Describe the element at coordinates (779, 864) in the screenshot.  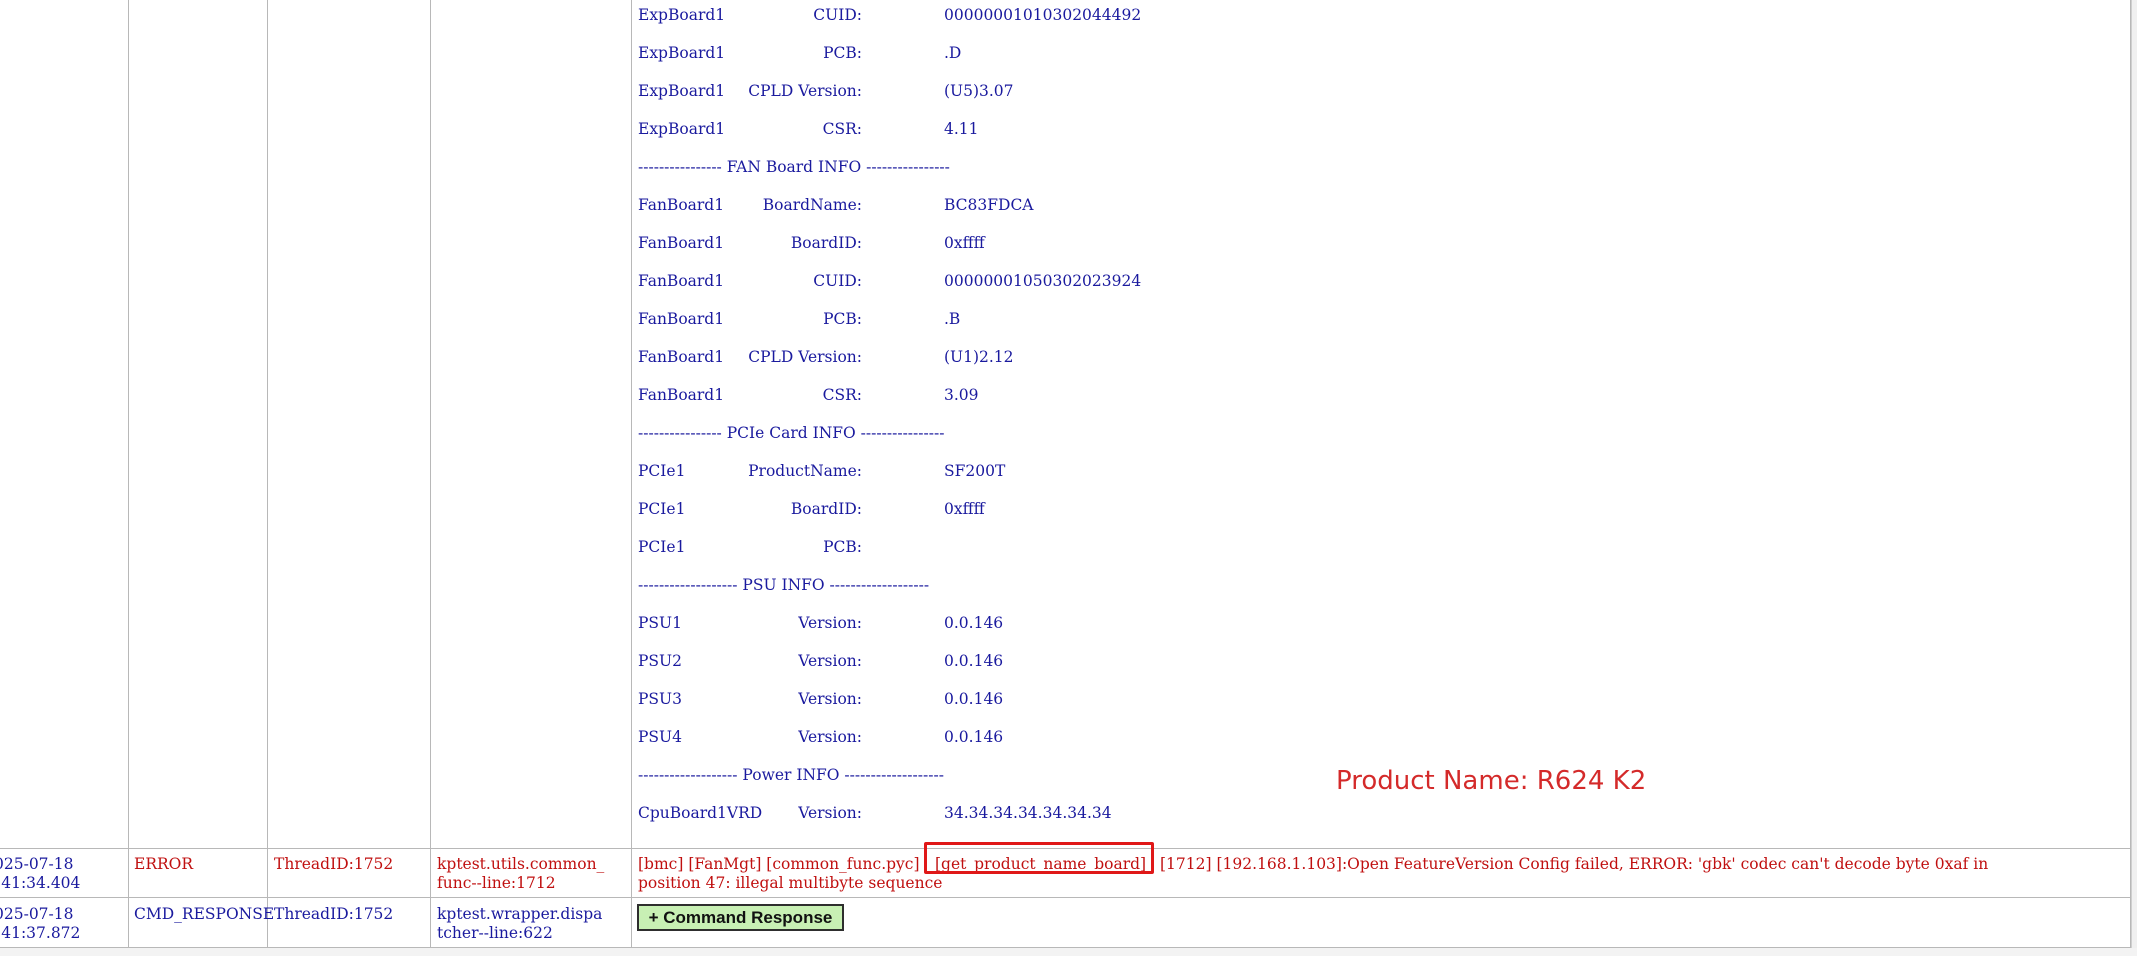
I see `log-message-prefix: [bmc] [FanMgt] [common_func.pyc]` at that location.